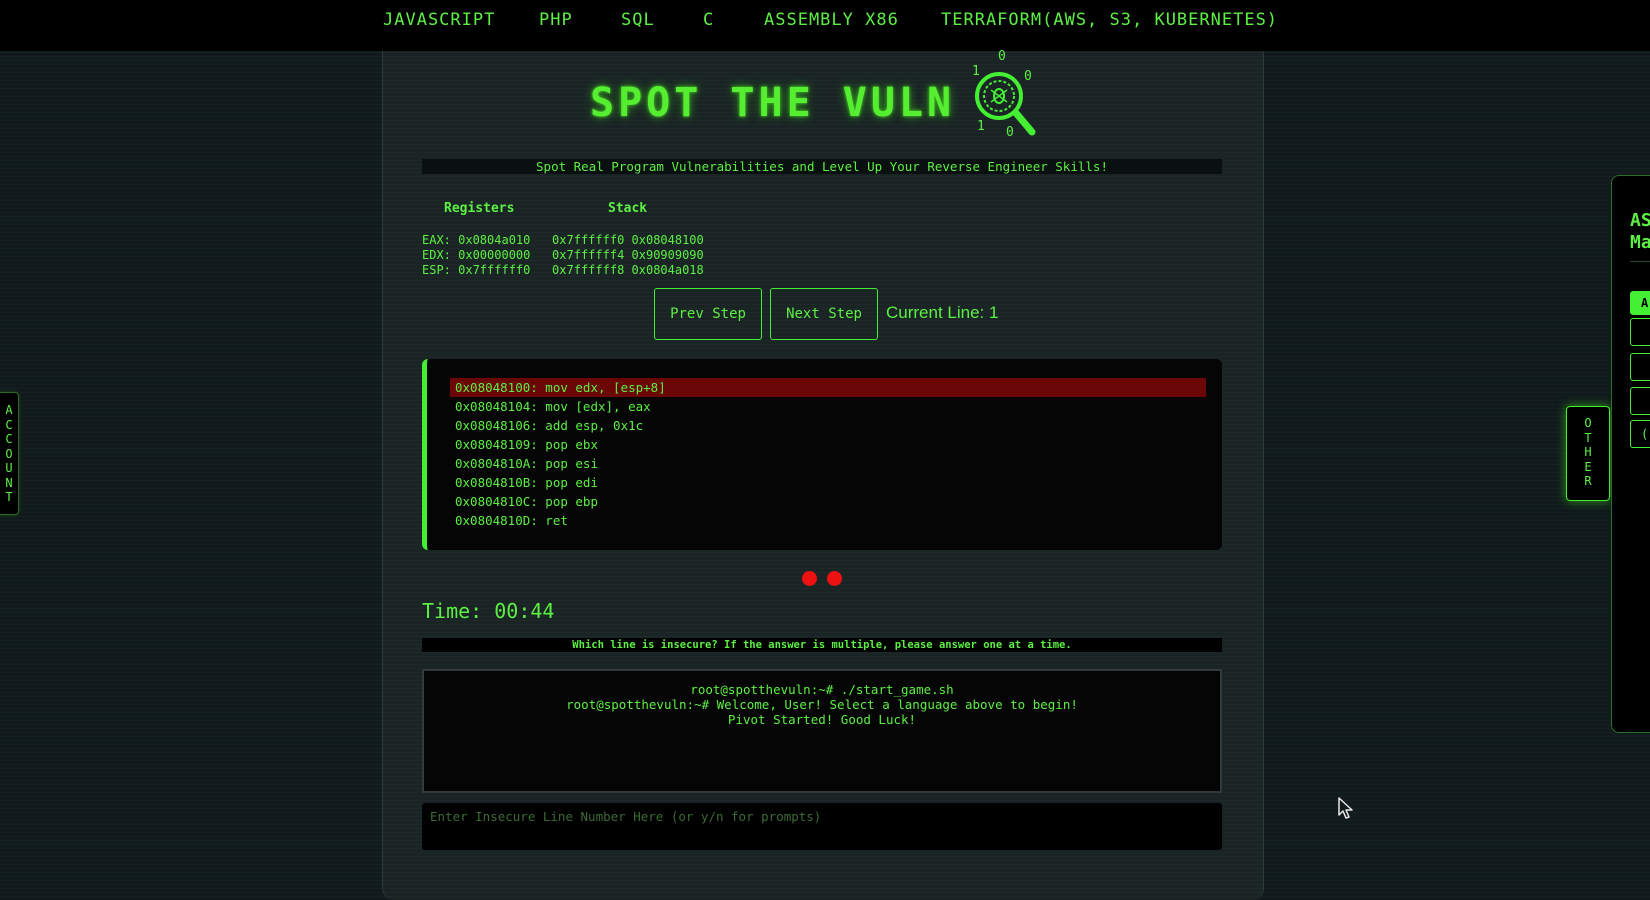  I want to click on drawer-button: A, so click(1640, 303).